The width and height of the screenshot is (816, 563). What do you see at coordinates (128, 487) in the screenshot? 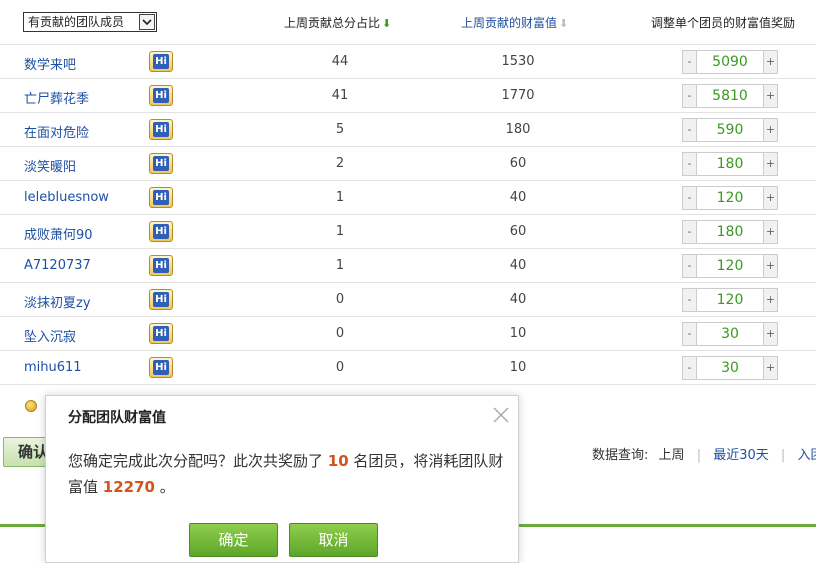
I see `total-wealth: 12270` at bounding box center [128, 487].